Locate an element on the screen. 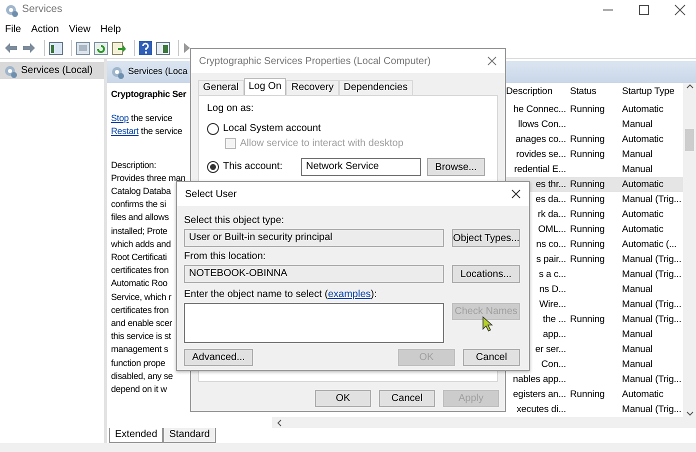 This screenshot has width=696, height=452. dialog-title: Cryptographic Services Properties (Local Computer) is located at coordinates (315, 61).